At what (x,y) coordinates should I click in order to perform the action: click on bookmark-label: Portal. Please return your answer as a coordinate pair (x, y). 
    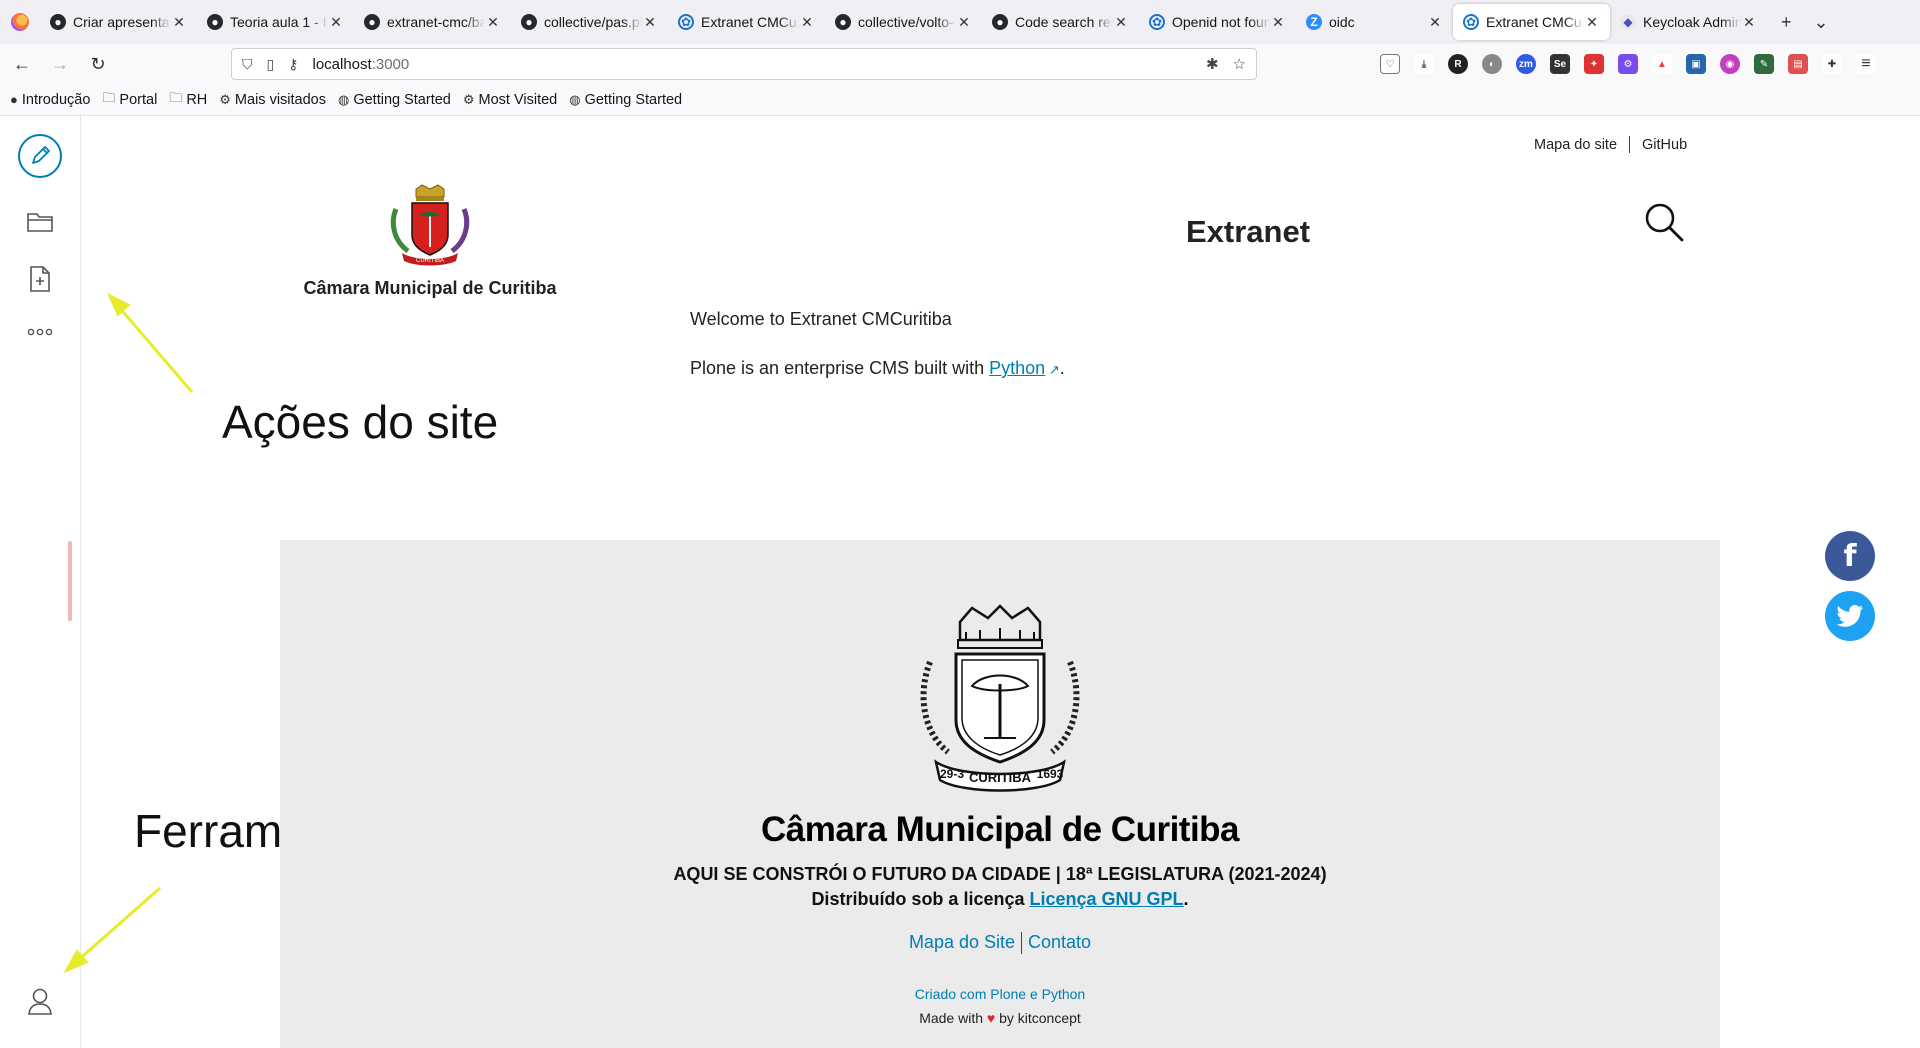
    Looking at the image, I should click on (138, 99).